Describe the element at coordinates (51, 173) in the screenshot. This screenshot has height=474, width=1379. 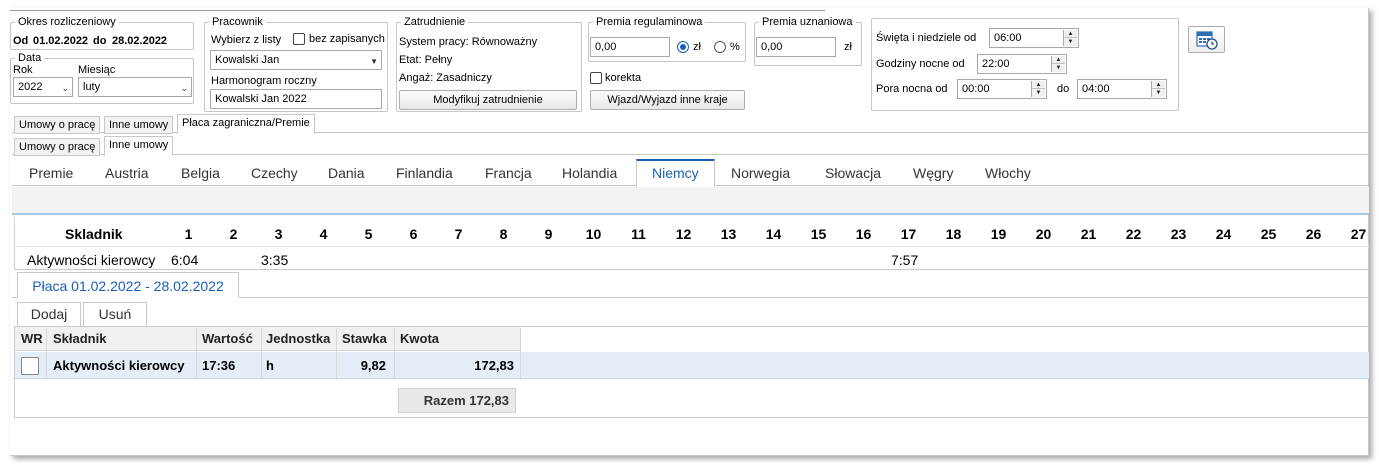
I see `tab-premie: Premie` at that location.